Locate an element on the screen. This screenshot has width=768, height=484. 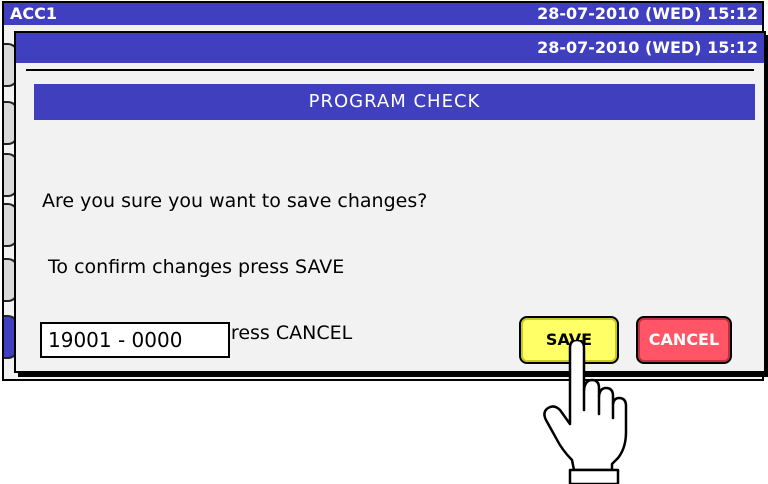
record-code-field: 19001 - 0000 is located at coordinates (135, 340).